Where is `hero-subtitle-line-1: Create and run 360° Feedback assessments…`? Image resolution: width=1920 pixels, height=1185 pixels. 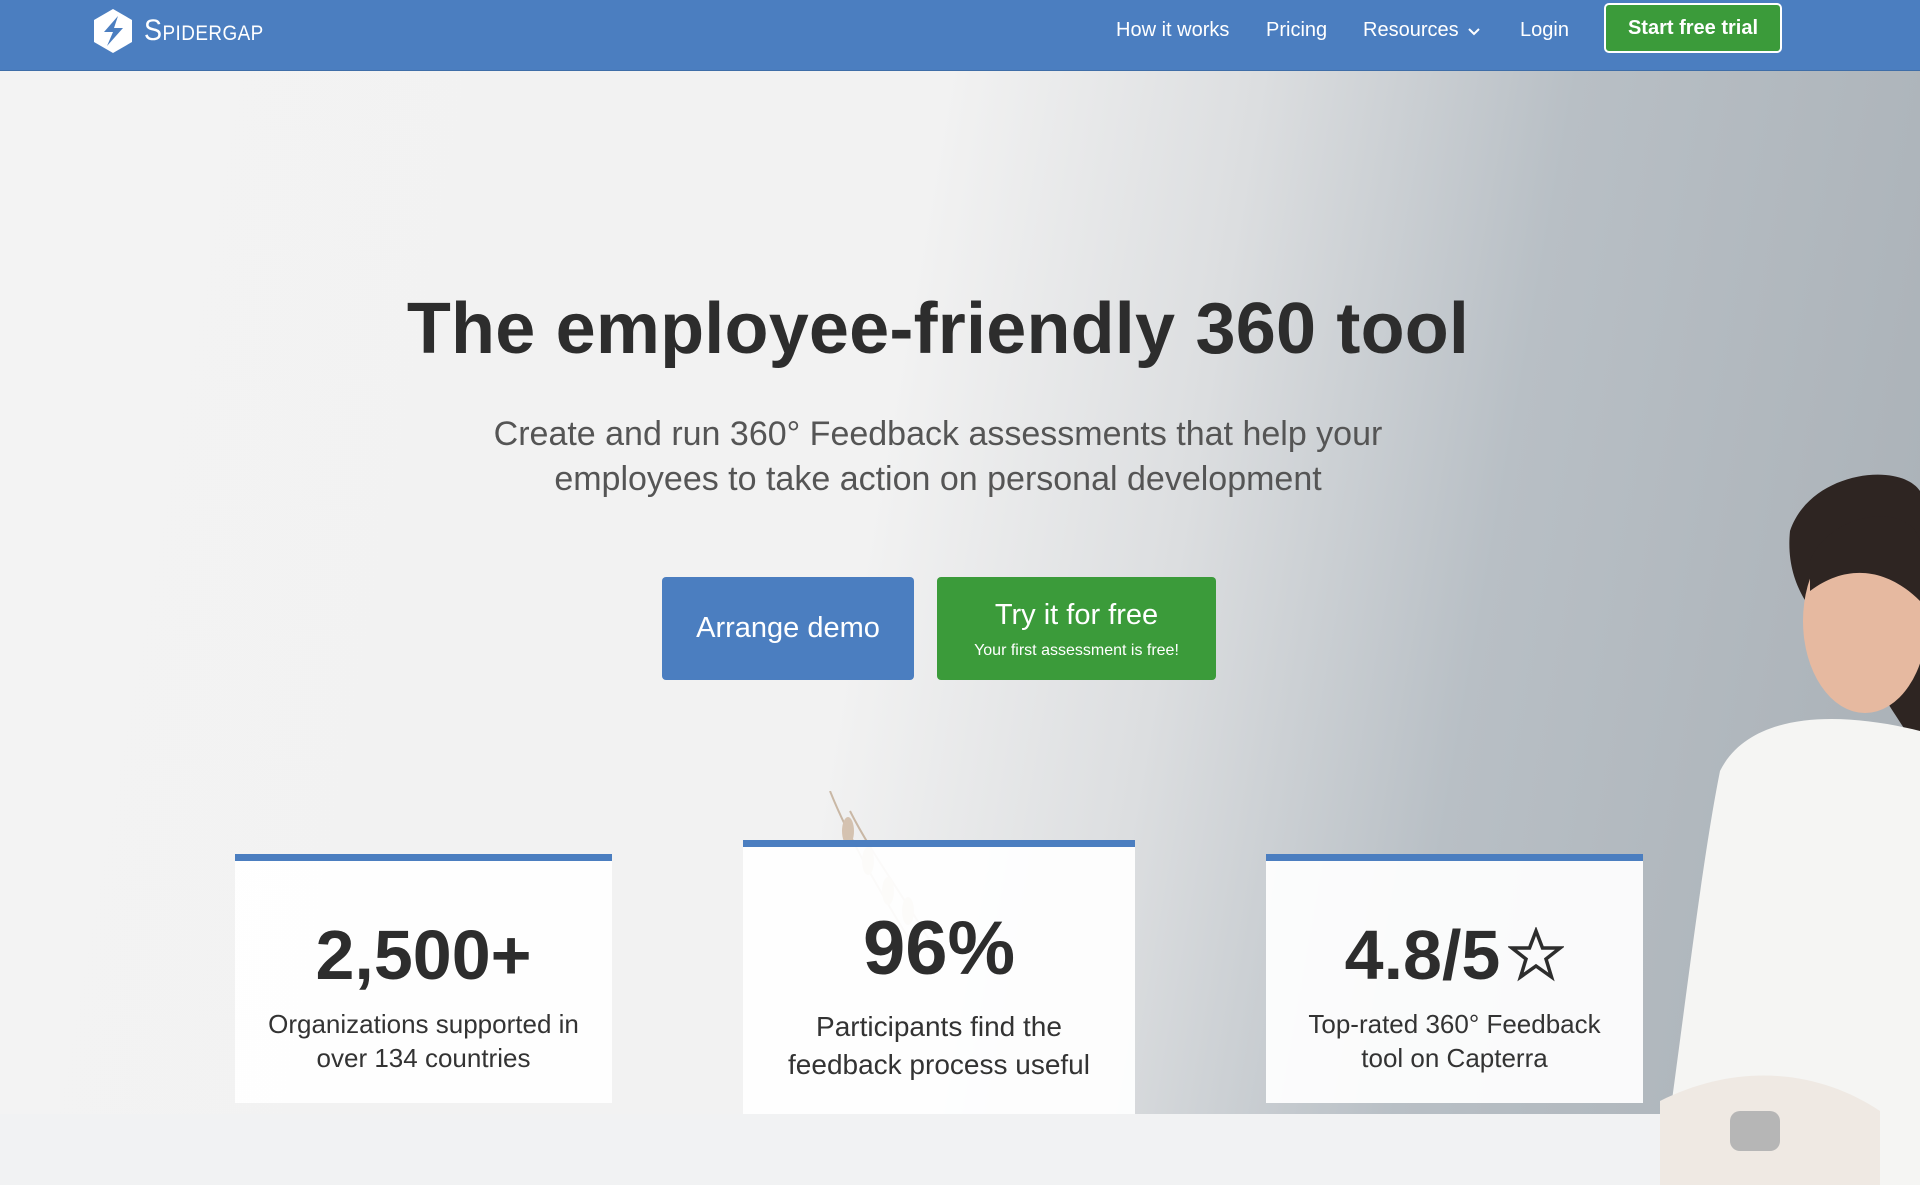
hero-subtitle-line-1: Create and run 360° Feedback assessments… is located at coordinates (938, 434).